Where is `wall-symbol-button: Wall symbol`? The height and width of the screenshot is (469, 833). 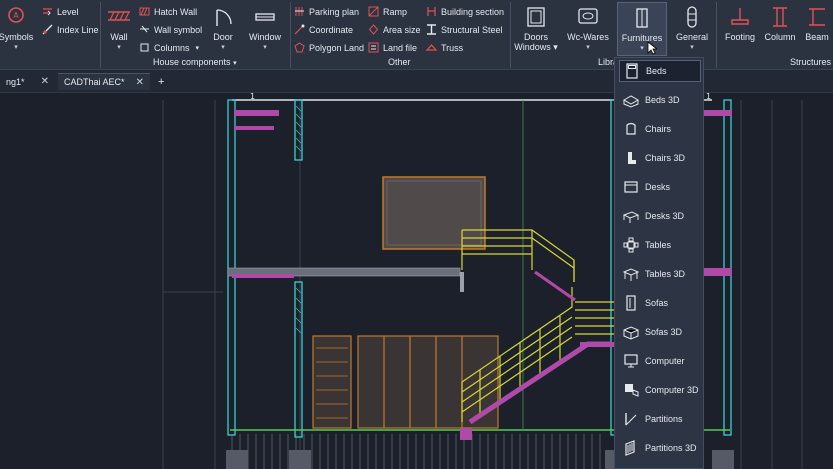
wall-symbol-button: Wall symbol is located at coordinates (170, 29).